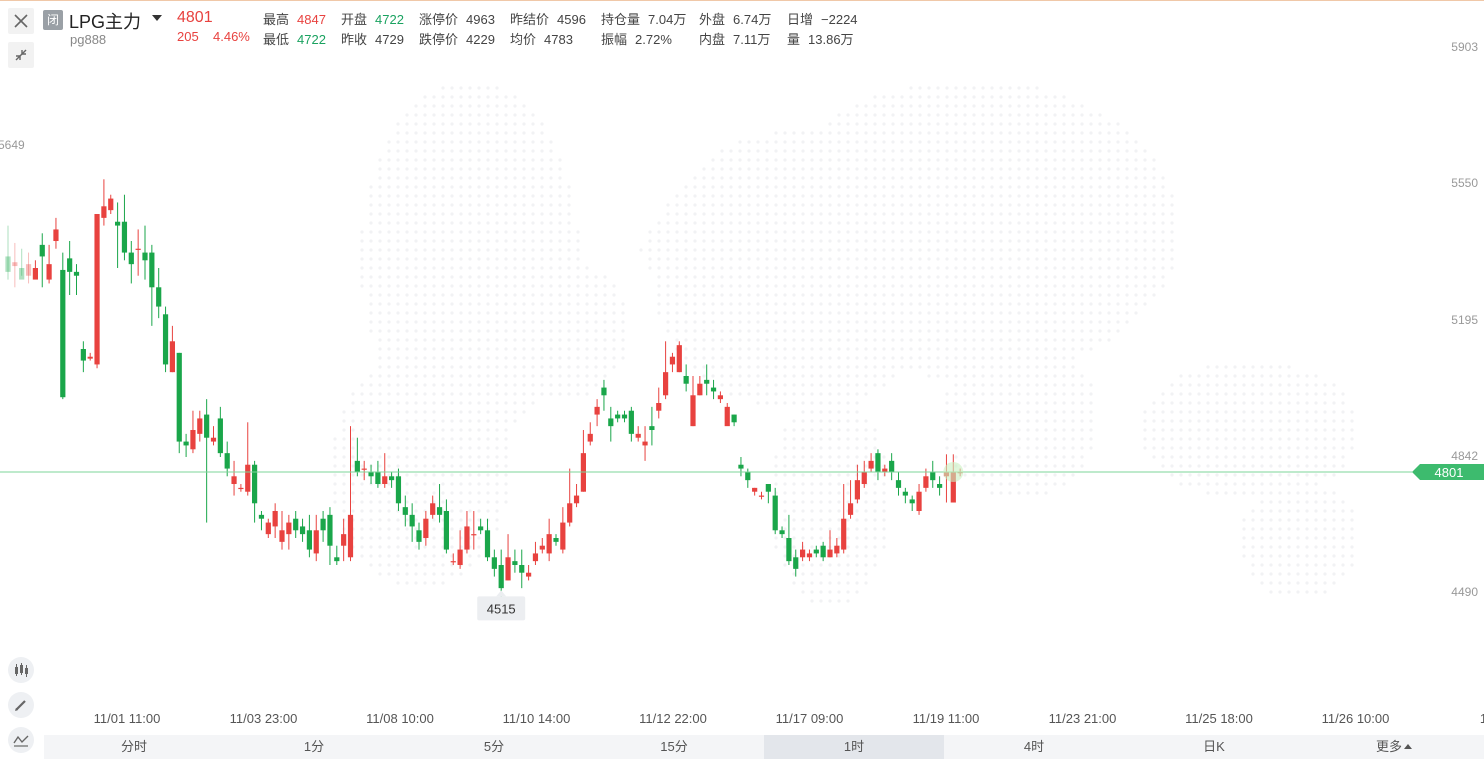 This screenshot has width=1484, height=759. What do you see at coordinates (21, 55) in the screenshot?
I see `collapse-button` at bounding box center [21, 55].